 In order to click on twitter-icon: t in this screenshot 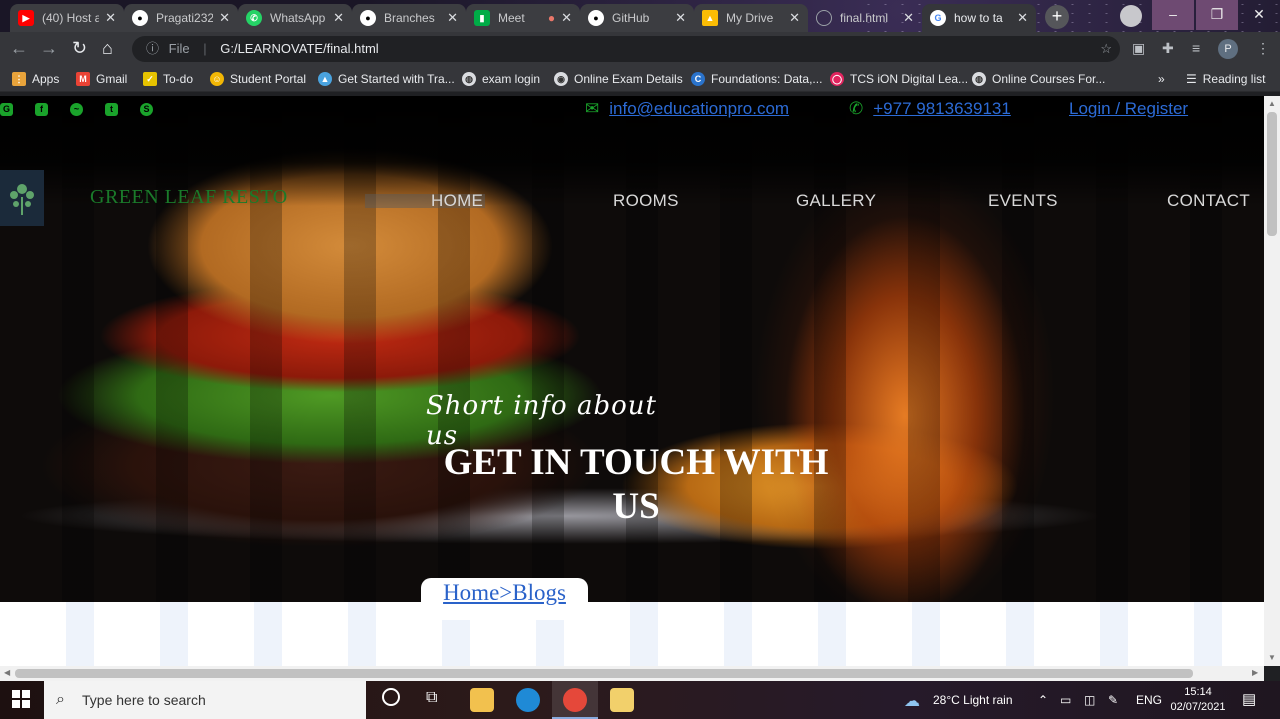, I will do `click(111, 109)`.